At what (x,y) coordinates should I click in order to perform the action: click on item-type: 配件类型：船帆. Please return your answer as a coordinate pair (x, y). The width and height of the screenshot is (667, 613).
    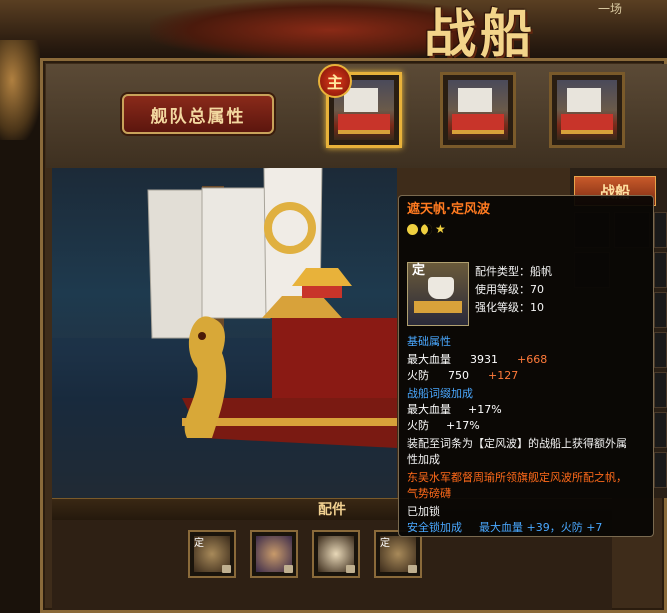
    Looking at the image, I should click on (513, 271).